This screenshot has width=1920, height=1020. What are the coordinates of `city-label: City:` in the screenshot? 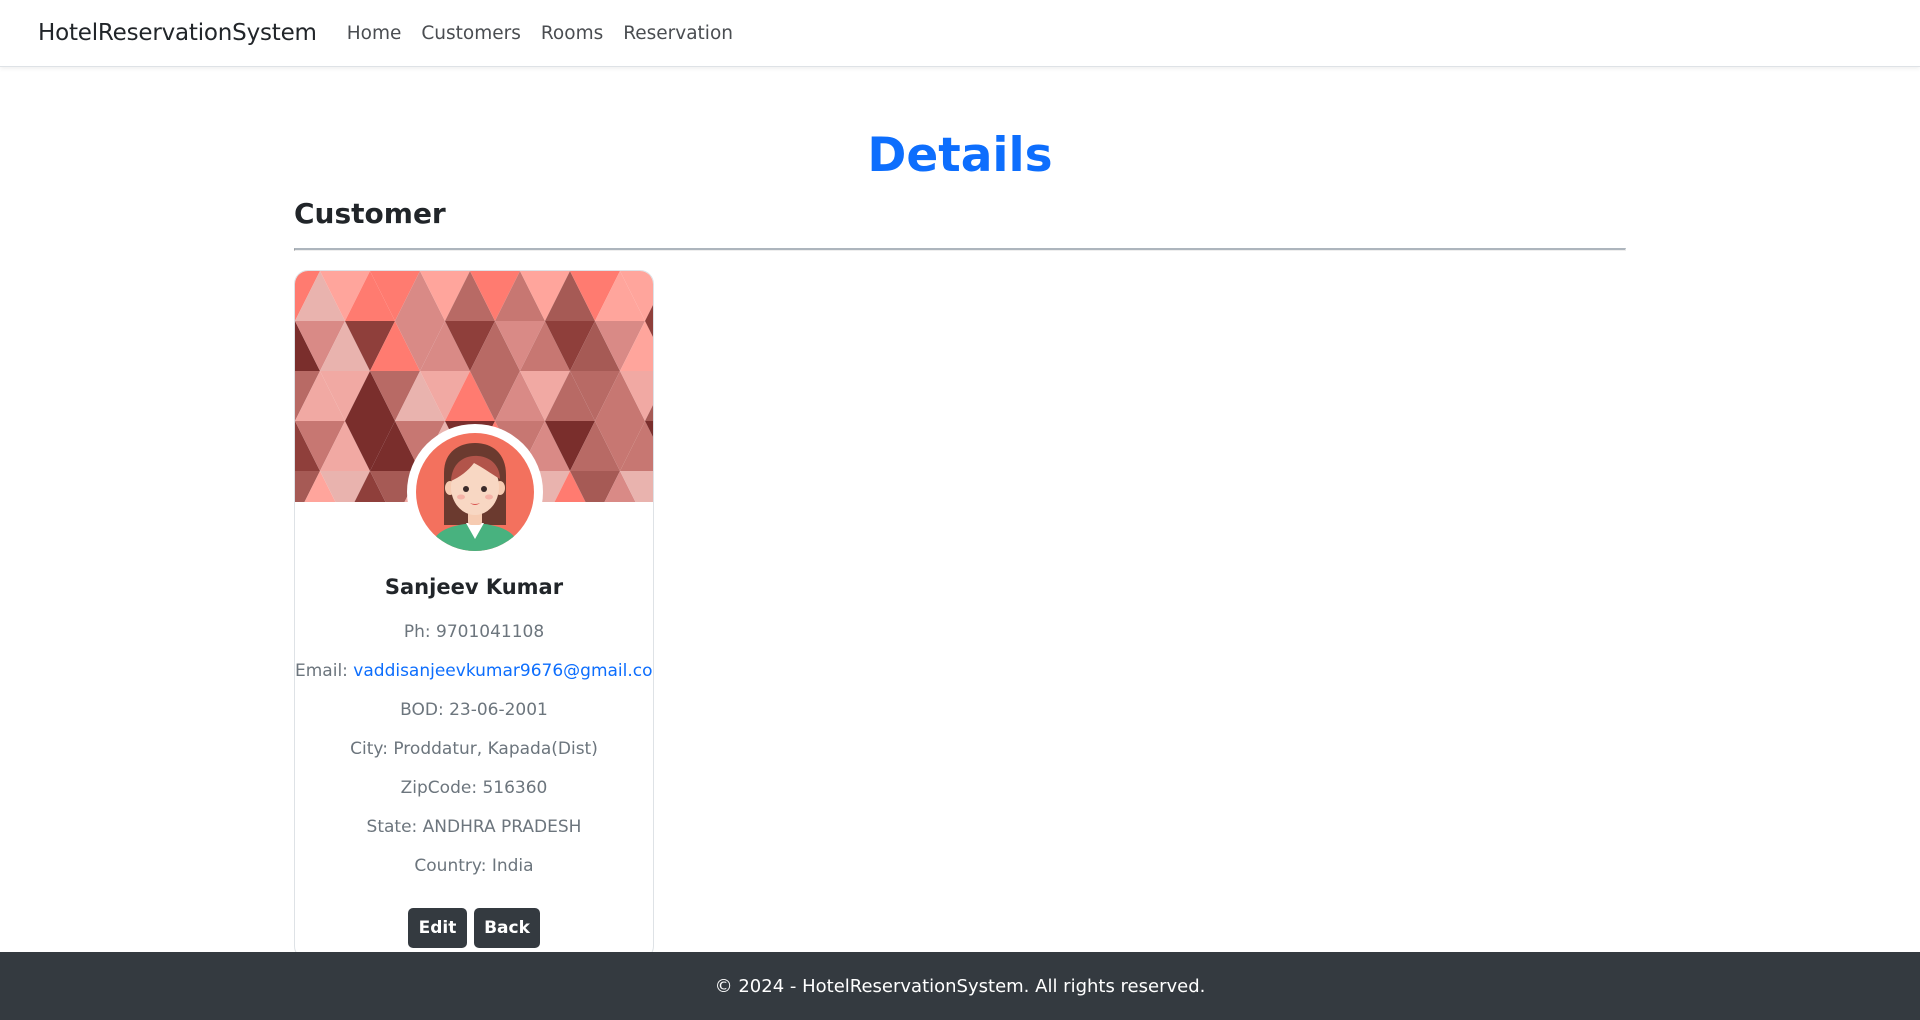 It's located at (372, 749).